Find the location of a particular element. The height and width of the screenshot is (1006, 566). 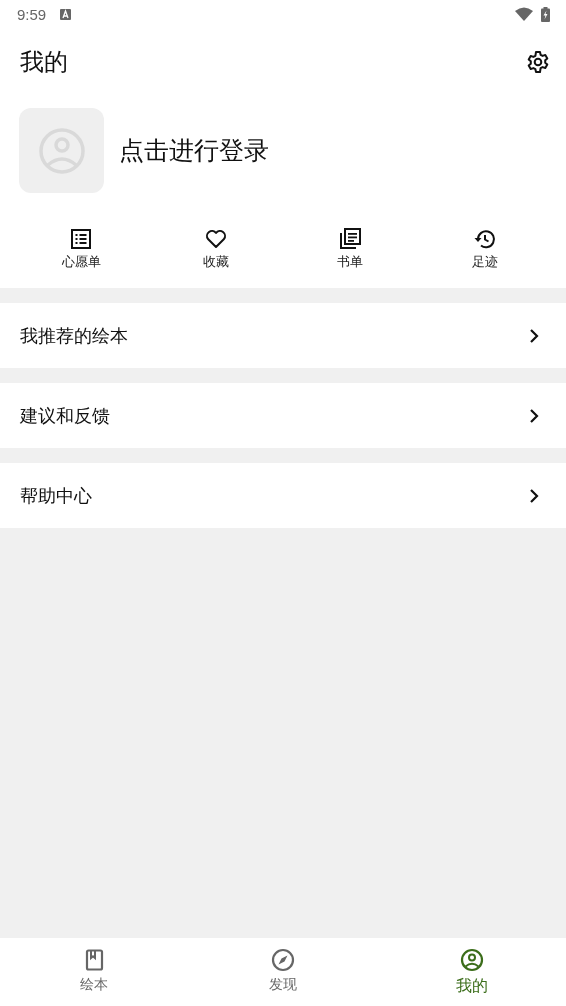

user-circle-icon is located at coordinates (471, 960).